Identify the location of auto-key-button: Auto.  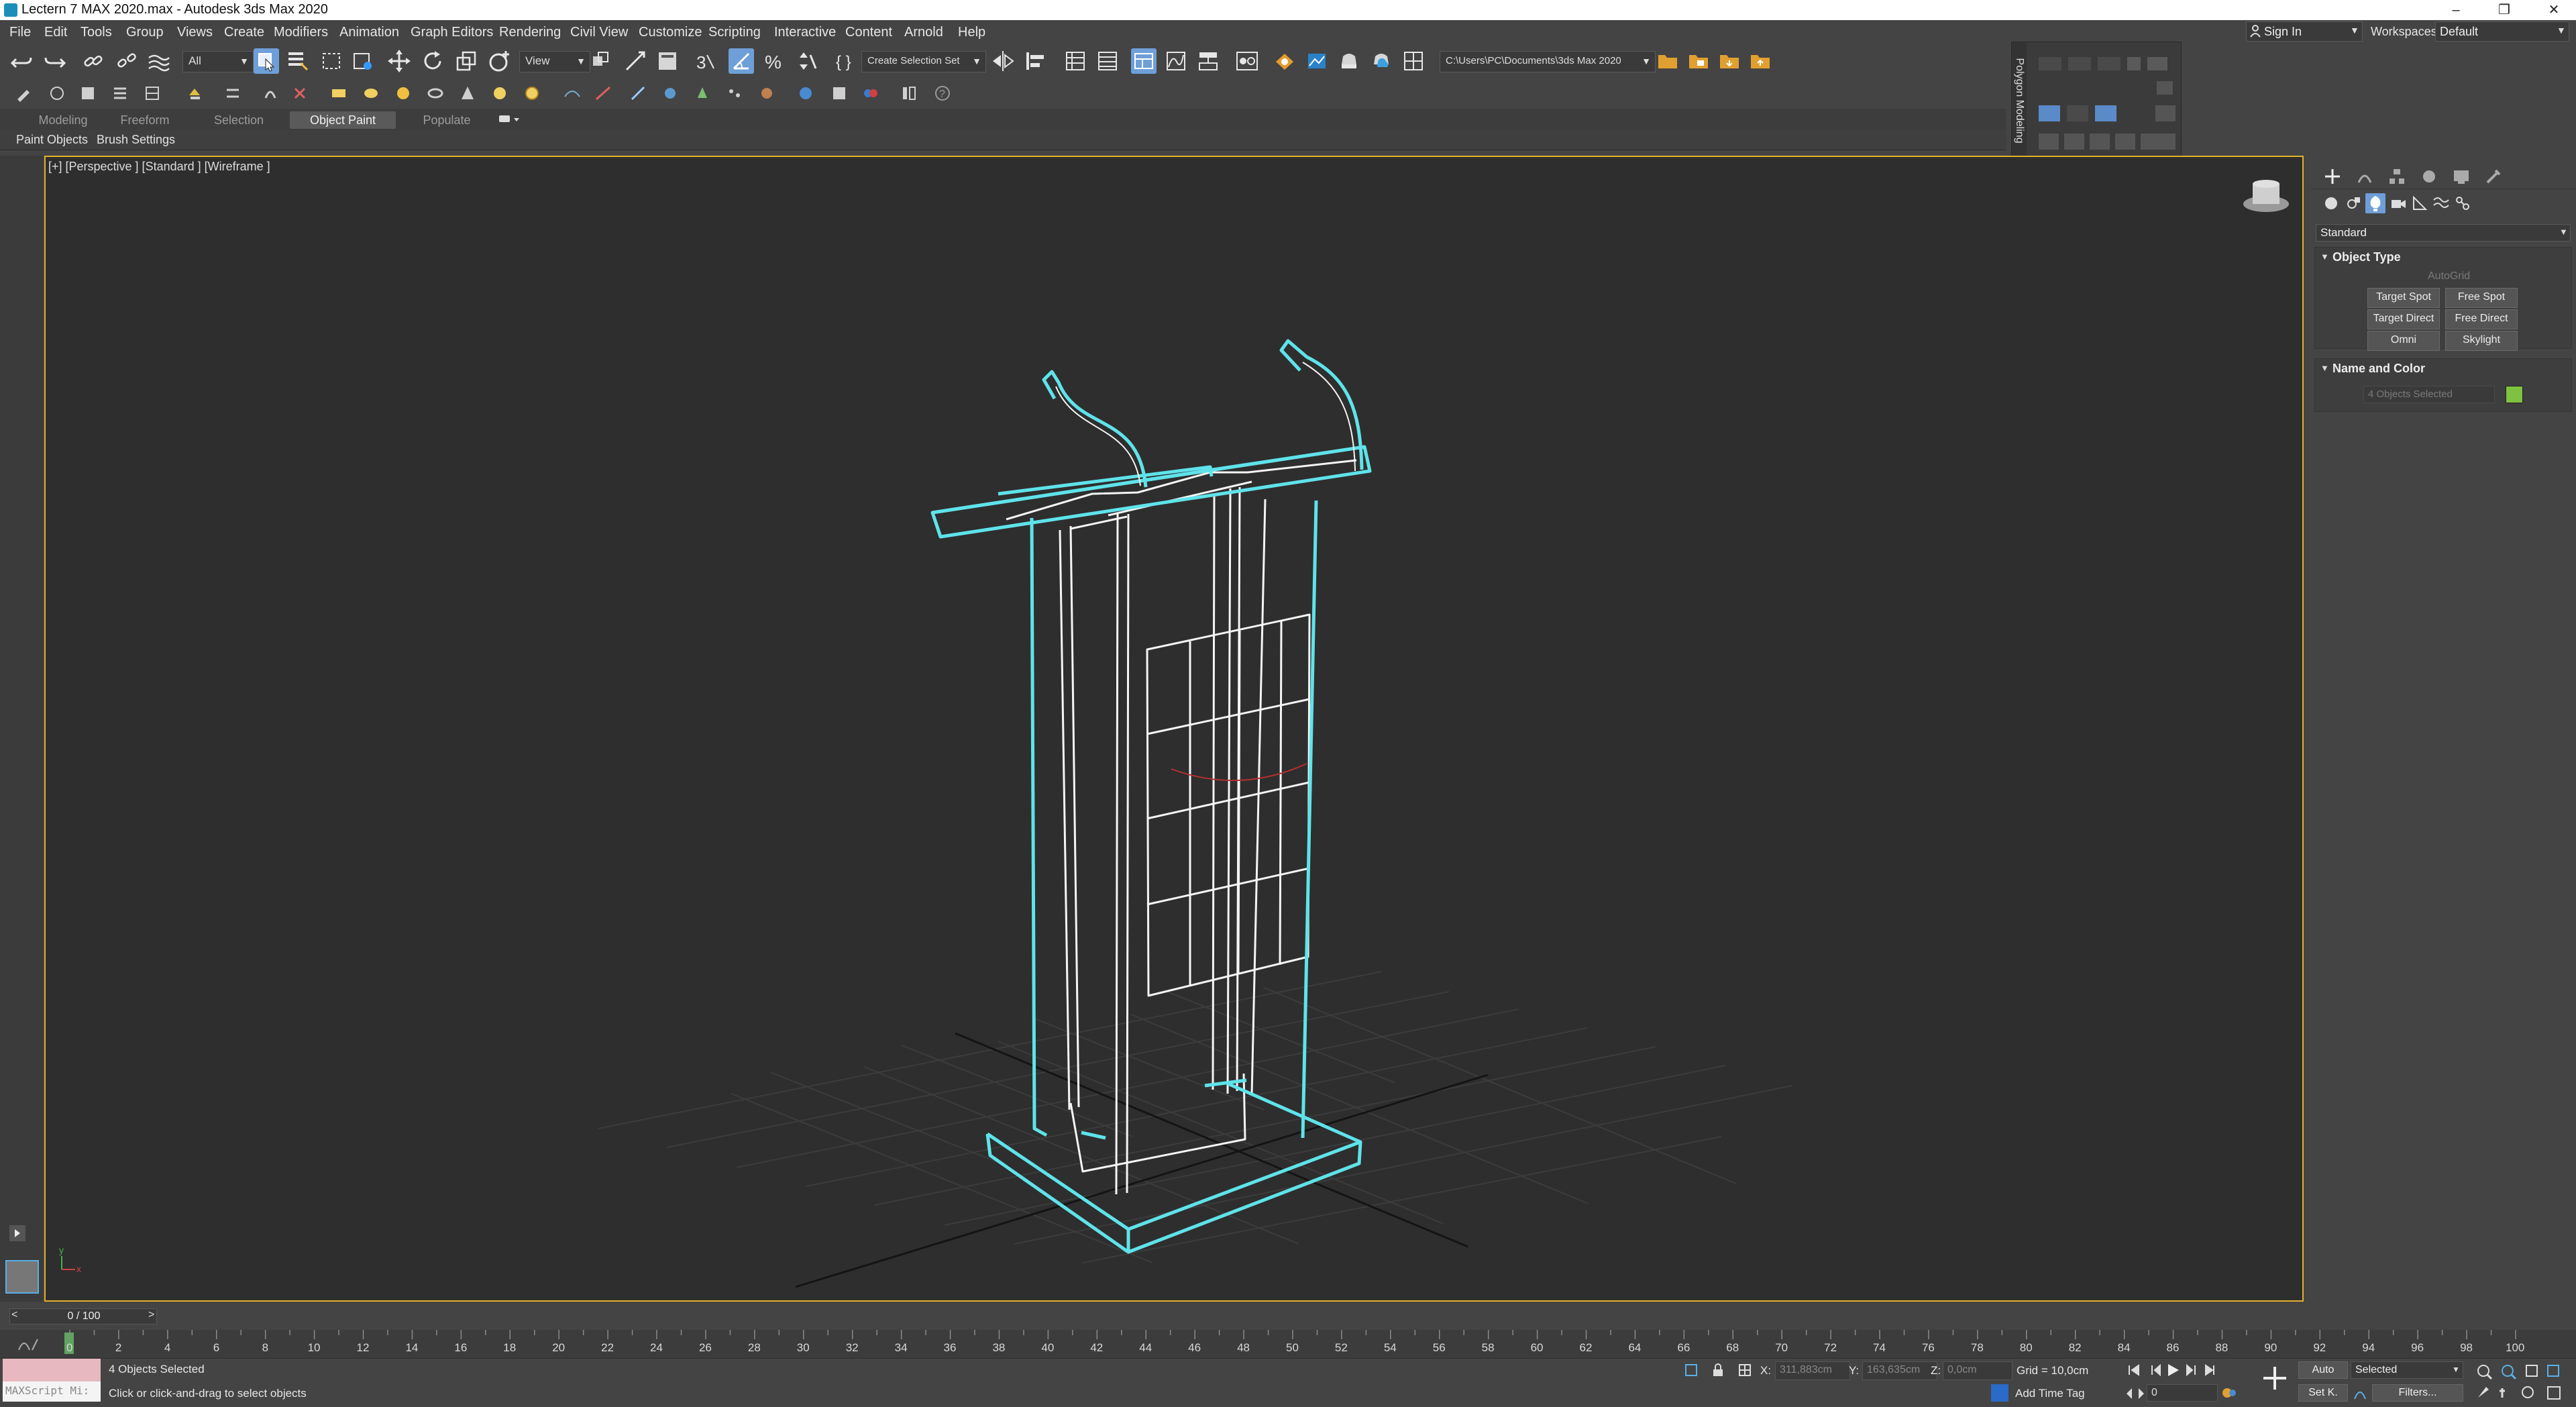
(2323, 1370).